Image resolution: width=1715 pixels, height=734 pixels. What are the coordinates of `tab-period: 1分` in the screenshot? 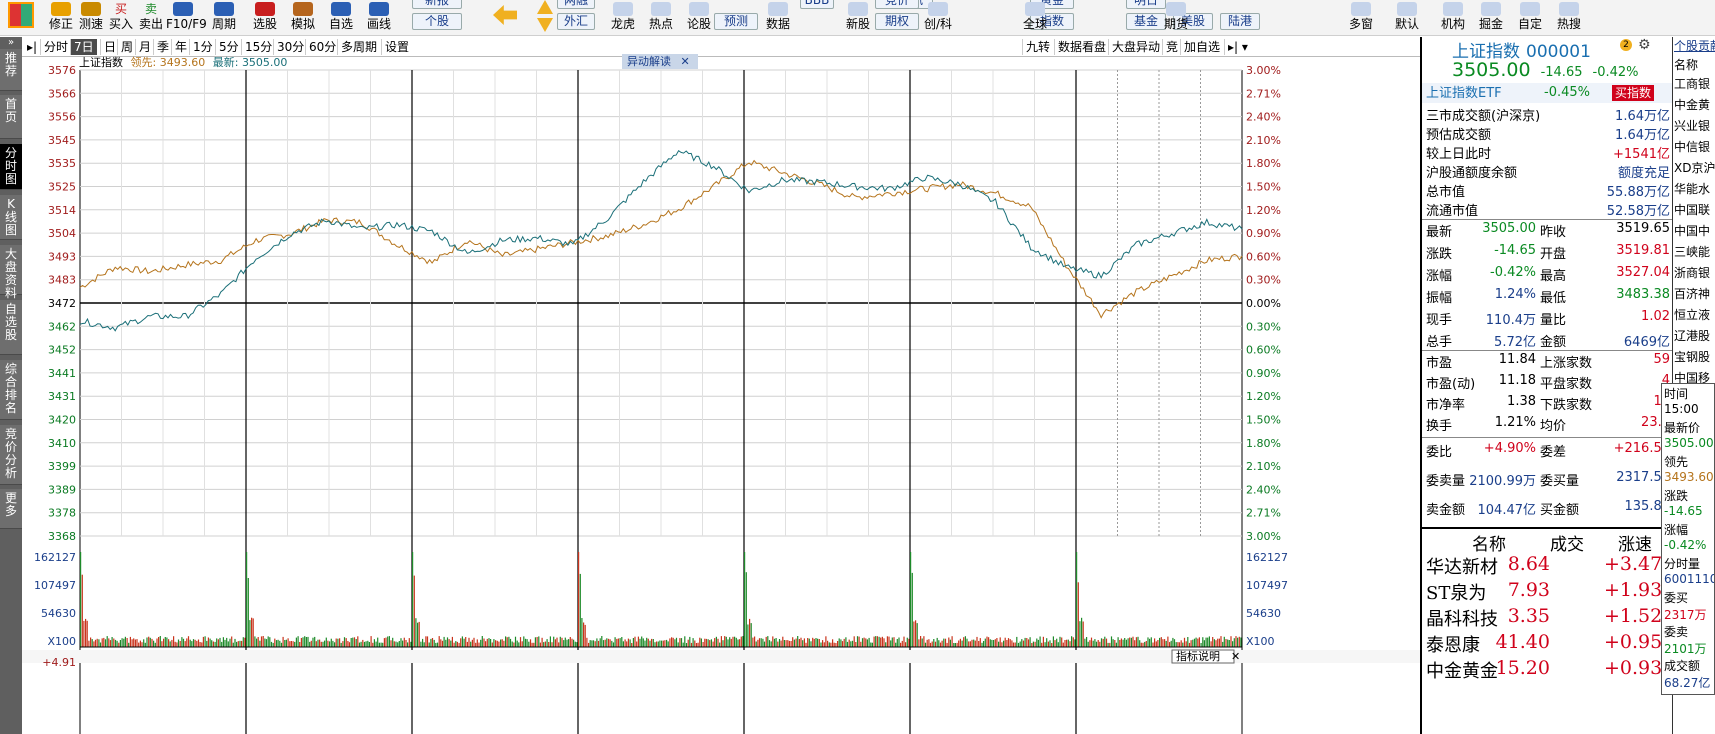 It's located at (202, 47).